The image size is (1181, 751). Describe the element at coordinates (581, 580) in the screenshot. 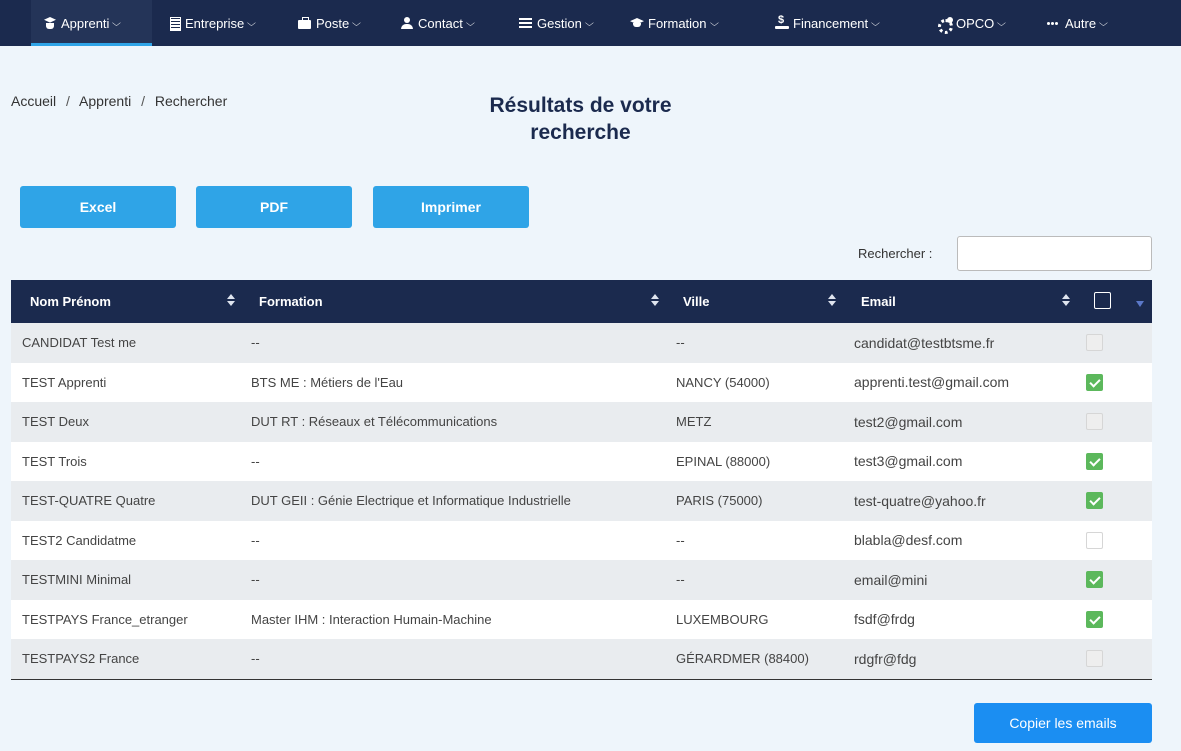

I see `table-row: TESTMINI Minimal -- -- email@mini` at that location.